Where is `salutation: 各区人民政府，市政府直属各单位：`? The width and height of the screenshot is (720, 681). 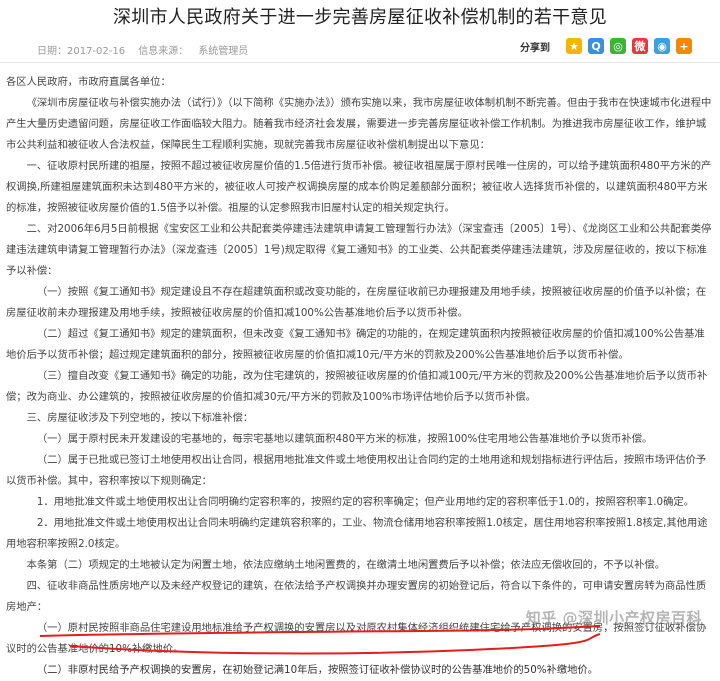
salutation: 各区人民政府，市政府直属各单位： is located at coordinates (88, 82).